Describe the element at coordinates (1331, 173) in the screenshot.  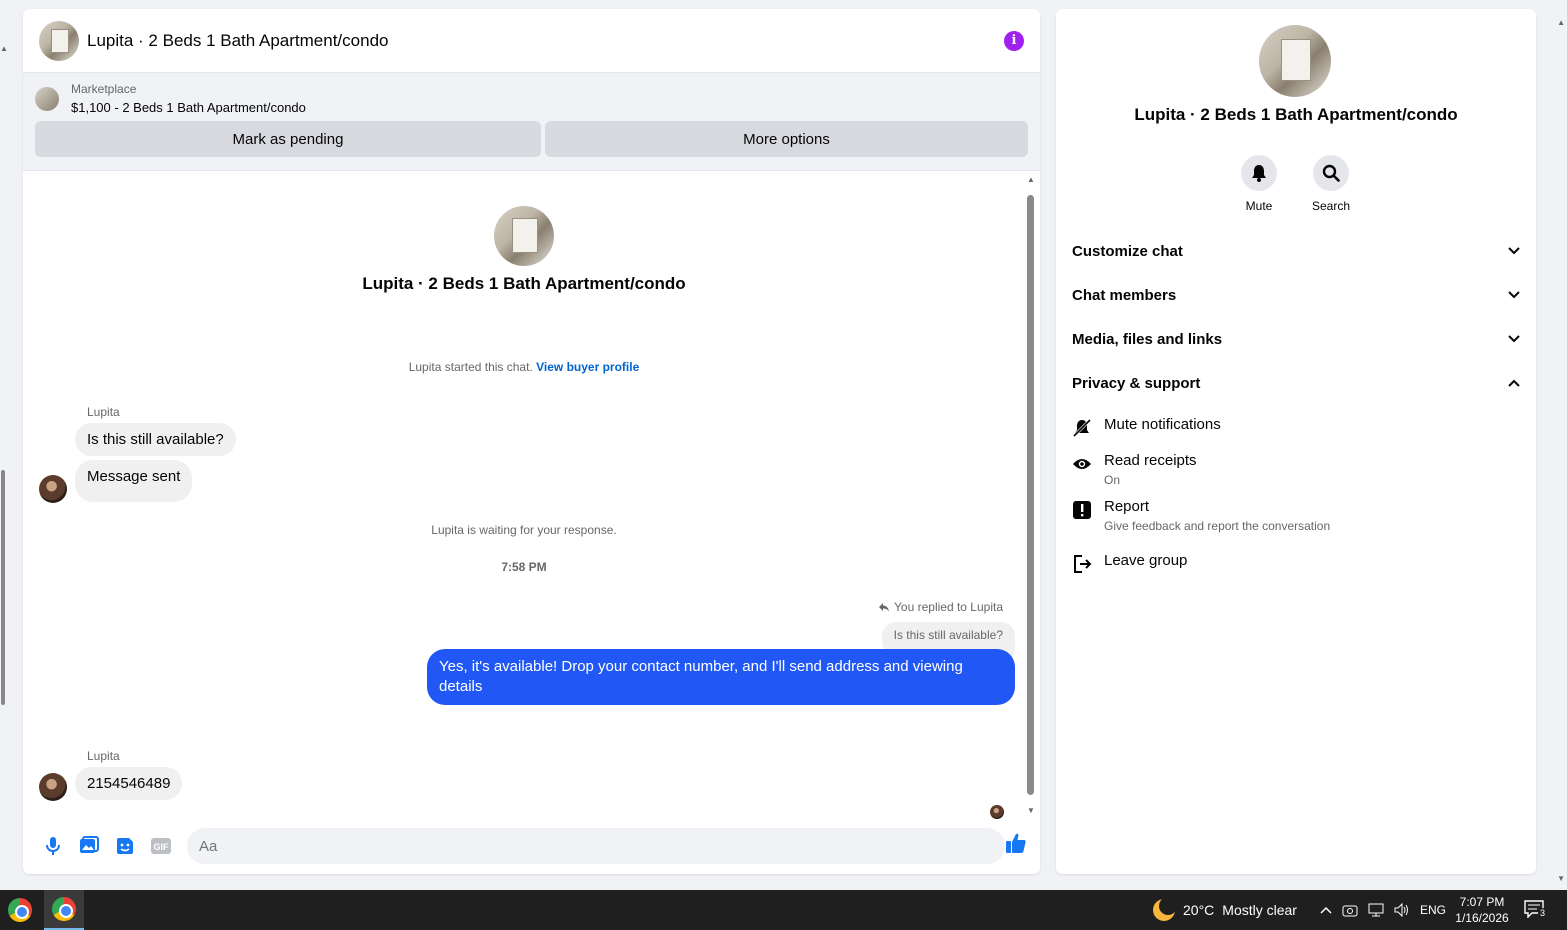
I see `search-icon` at that location.